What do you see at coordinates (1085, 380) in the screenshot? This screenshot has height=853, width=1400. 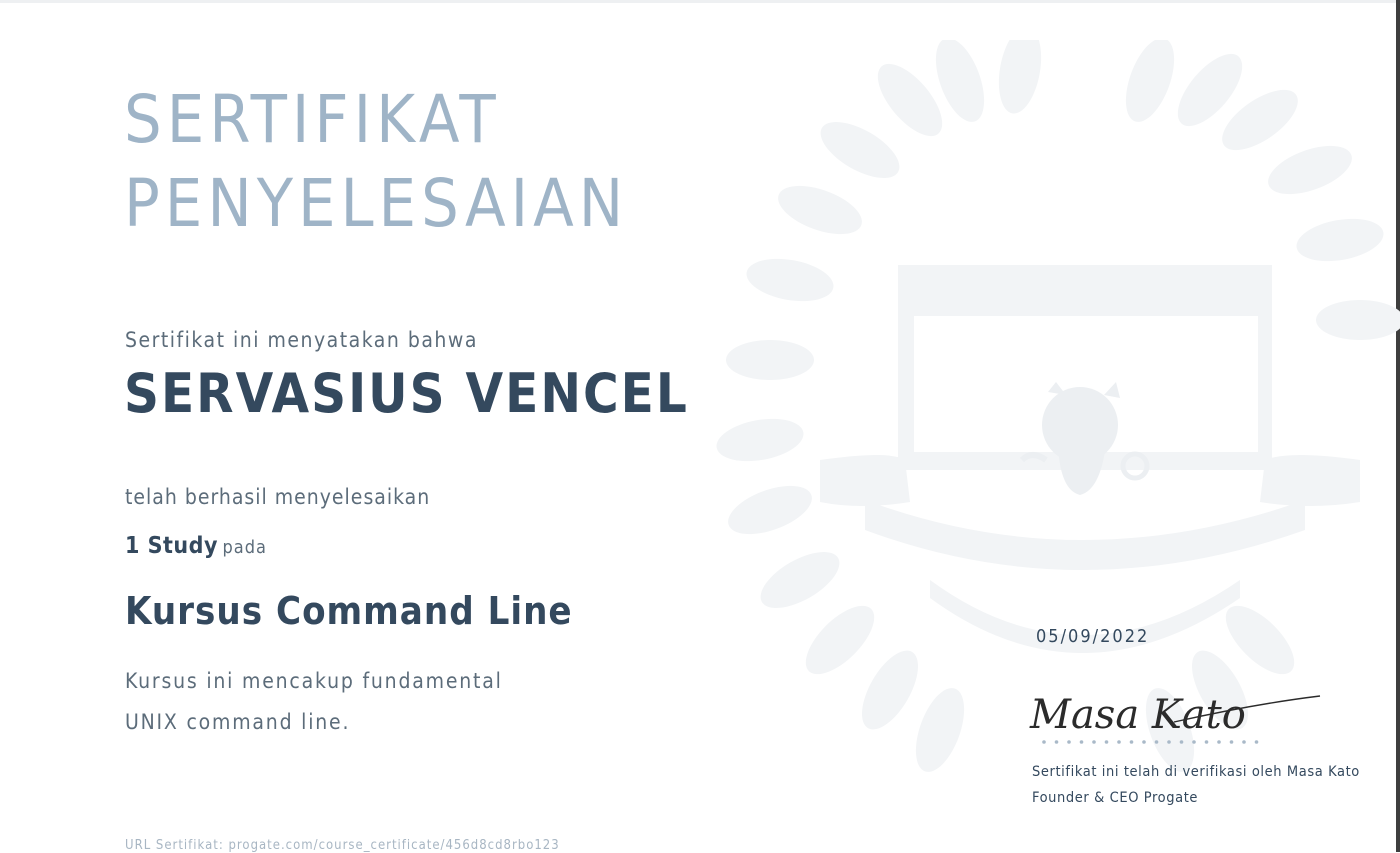 I see `crest-shield` at bounding box center [1085, 380].